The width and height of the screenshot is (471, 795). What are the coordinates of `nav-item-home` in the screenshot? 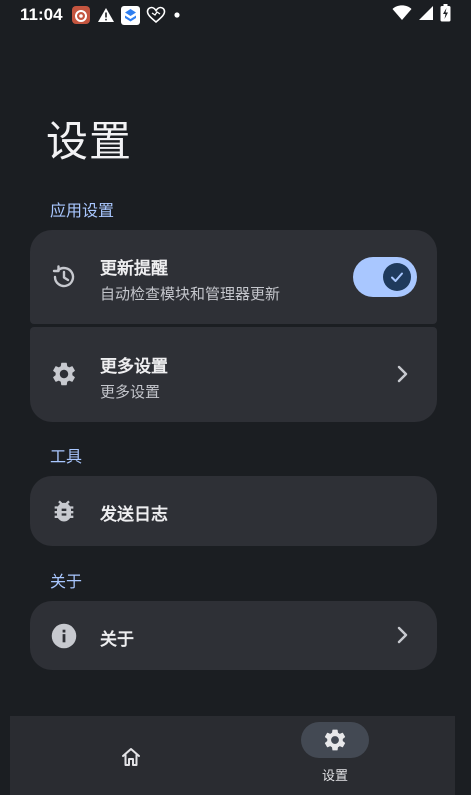 It's located at (131, 755).